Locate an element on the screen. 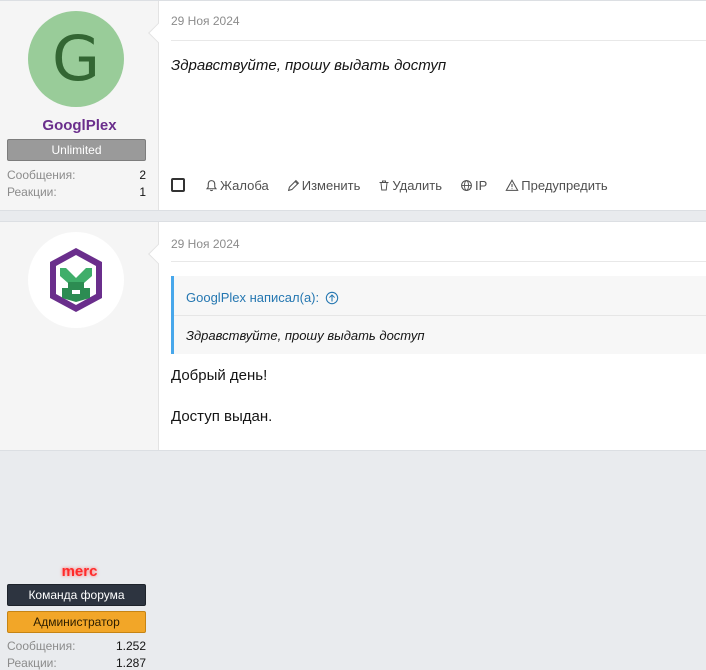  report-button: Жалоба is located at coordinates (237, 185).